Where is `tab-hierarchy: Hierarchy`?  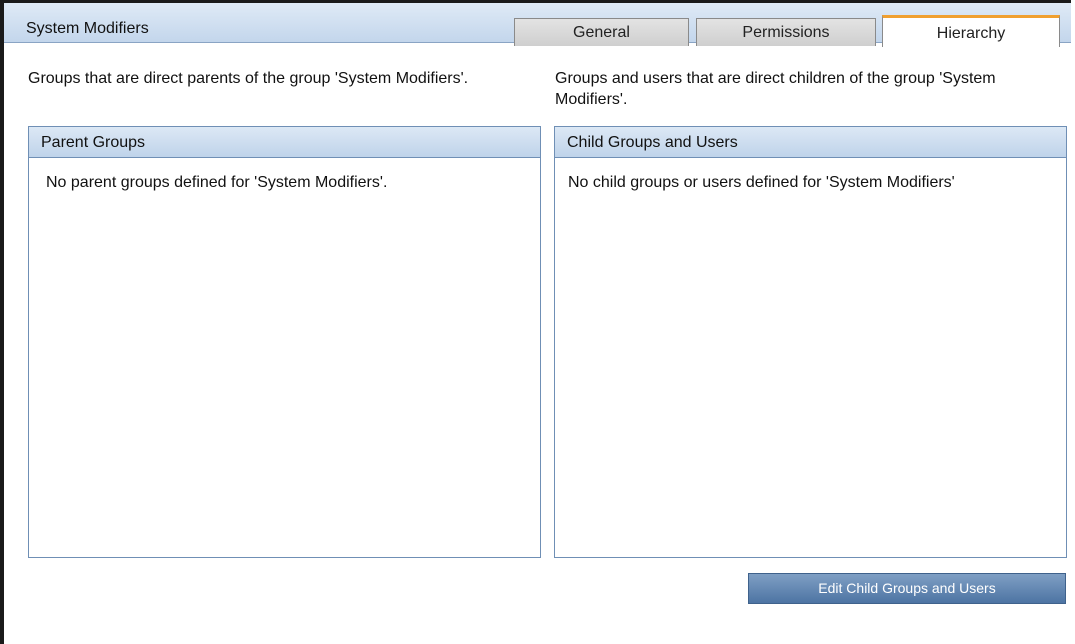
tab-hierarchy: Hierarchy is located at coordinates (971, 31).